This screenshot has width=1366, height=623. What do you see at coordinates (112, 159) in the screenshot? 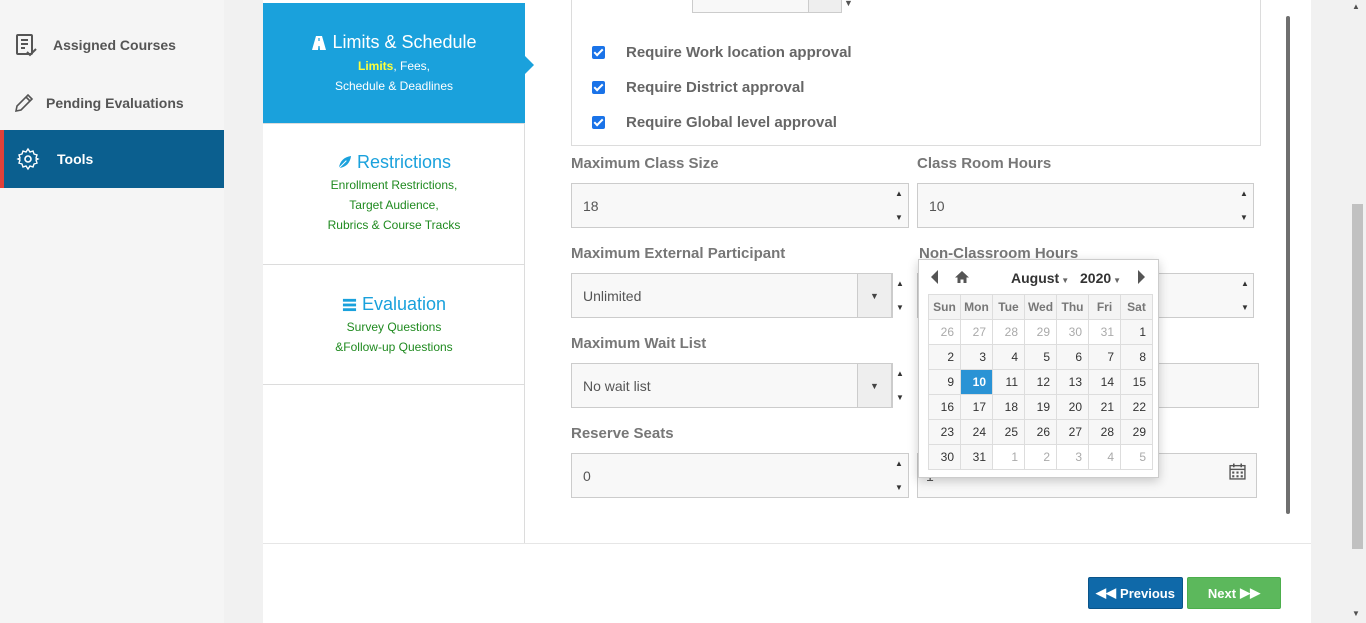
I see `sidebar-item-tools: Tools` at bounding box center [112, 159].